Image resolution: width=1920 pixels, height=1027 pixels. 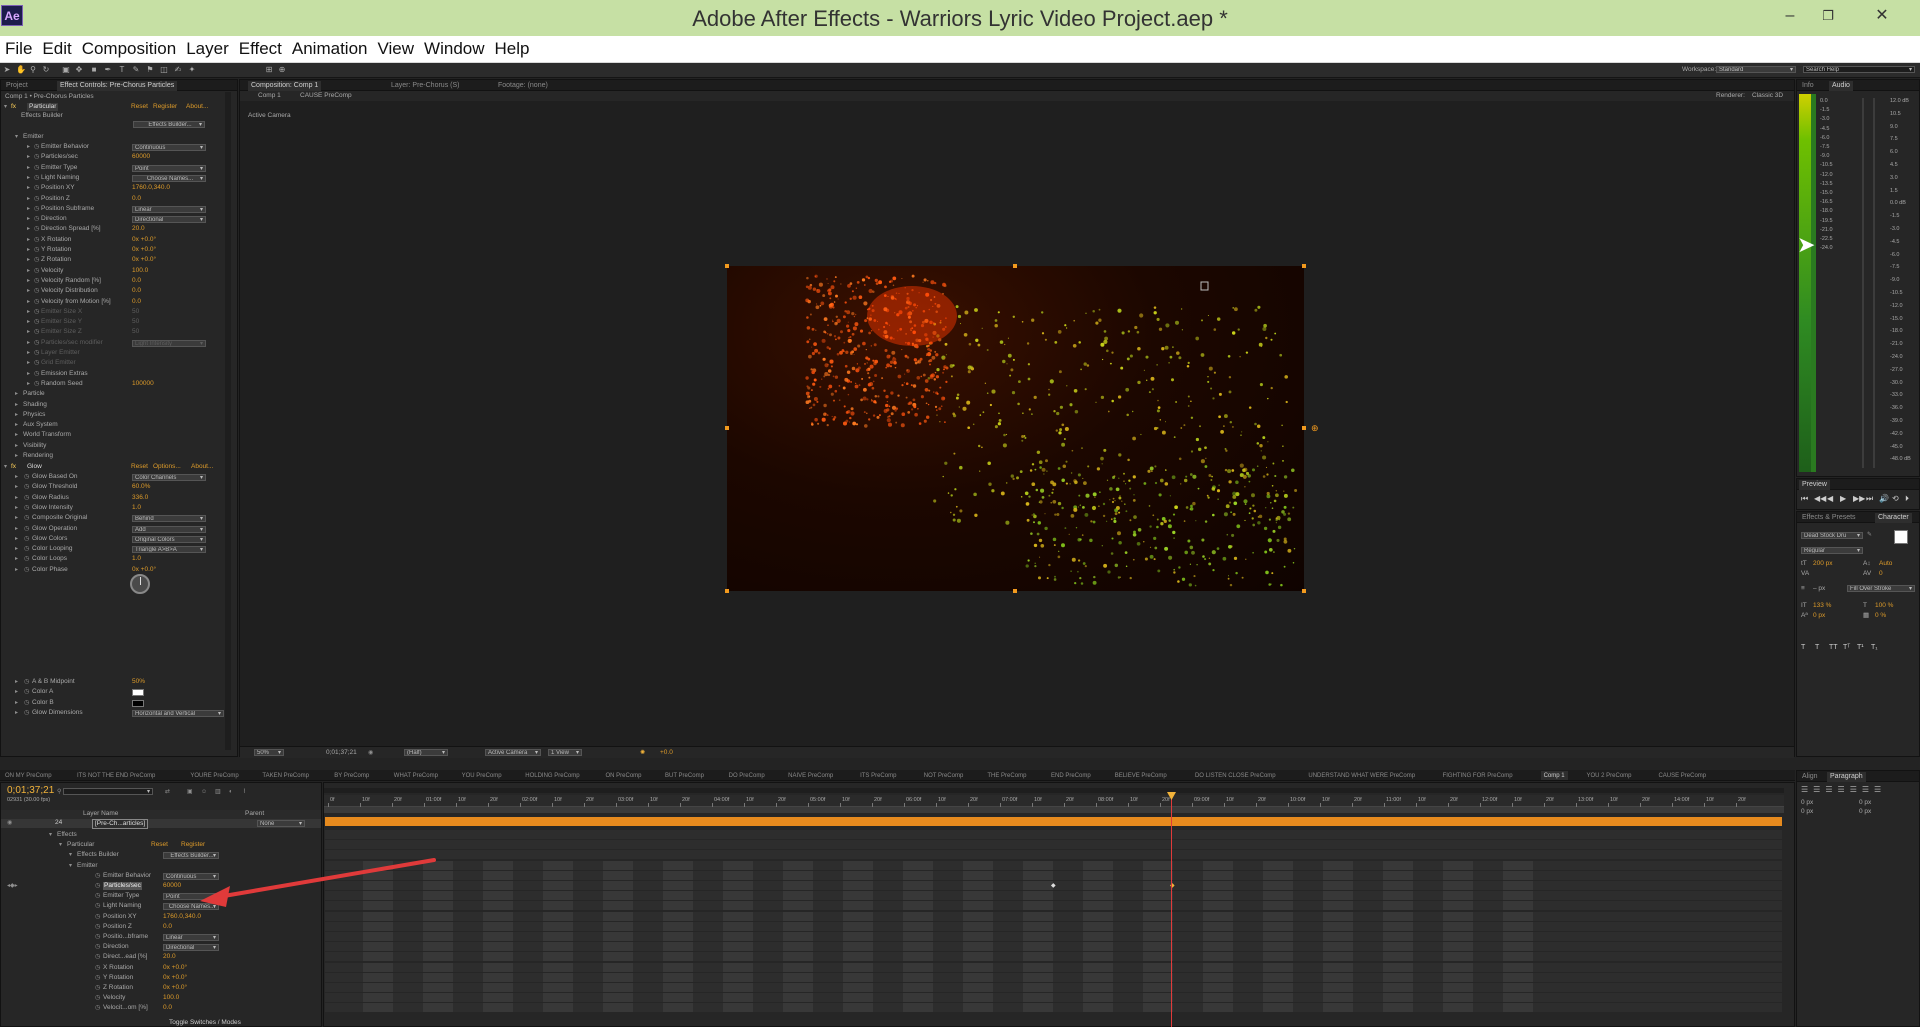 What do you see at coordinates (1846, 777) in the screenshot?
I see `tab-paragraph: Paragraph` at bounding box center [1846, 777].